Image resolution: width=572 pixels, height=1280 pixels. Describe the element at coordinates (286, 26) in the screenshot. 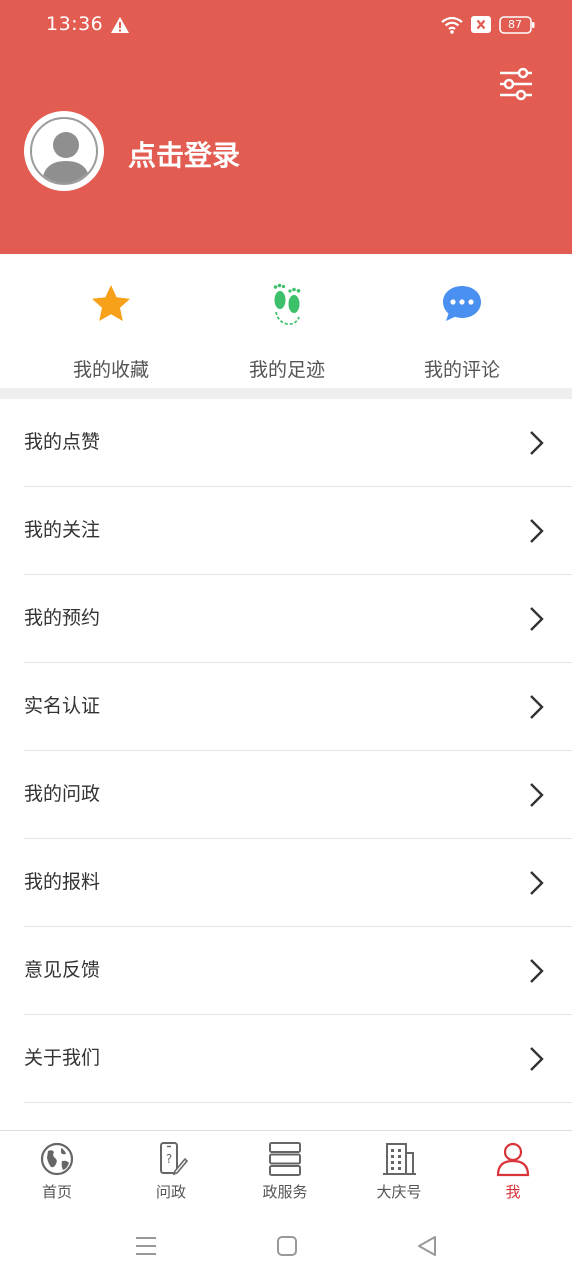

I see `status-bar: 13:36 87` at that location.